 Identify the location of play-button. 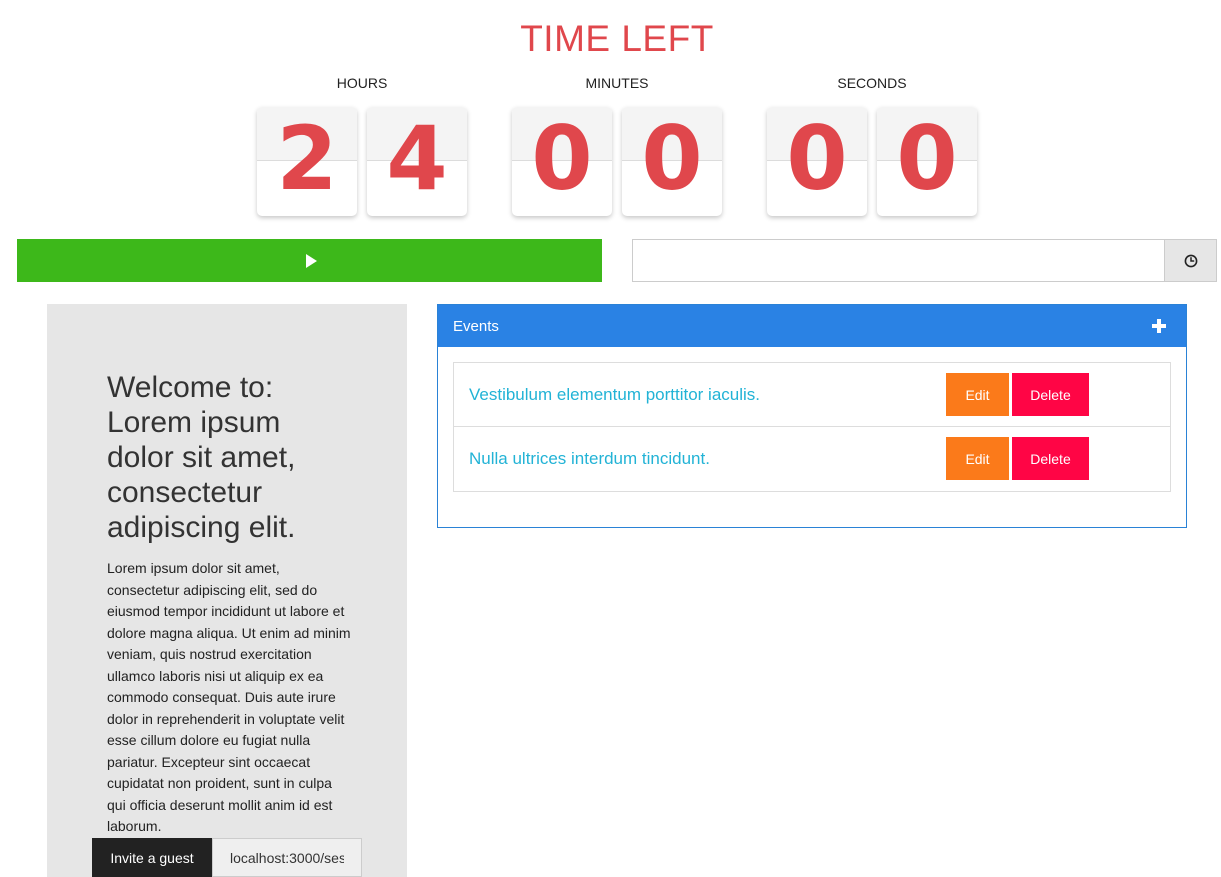
(309, 260).